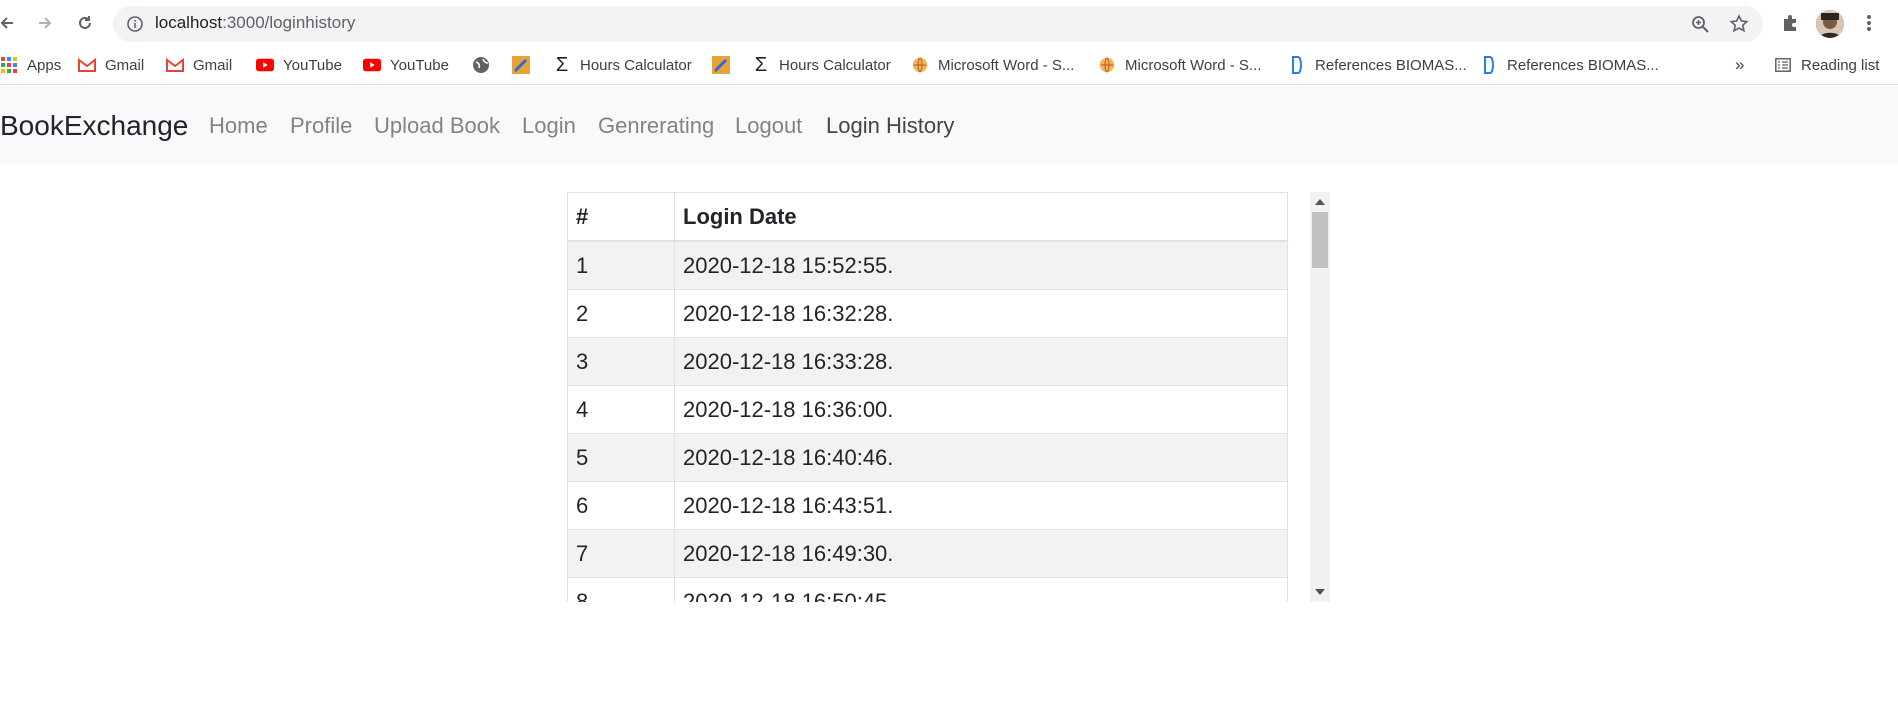 This screenshot has height=710, width=1898. What do you see at coordinates (621, 505) in the screenshot?
I see `row-index: 6` at bounding box center [621, 505].